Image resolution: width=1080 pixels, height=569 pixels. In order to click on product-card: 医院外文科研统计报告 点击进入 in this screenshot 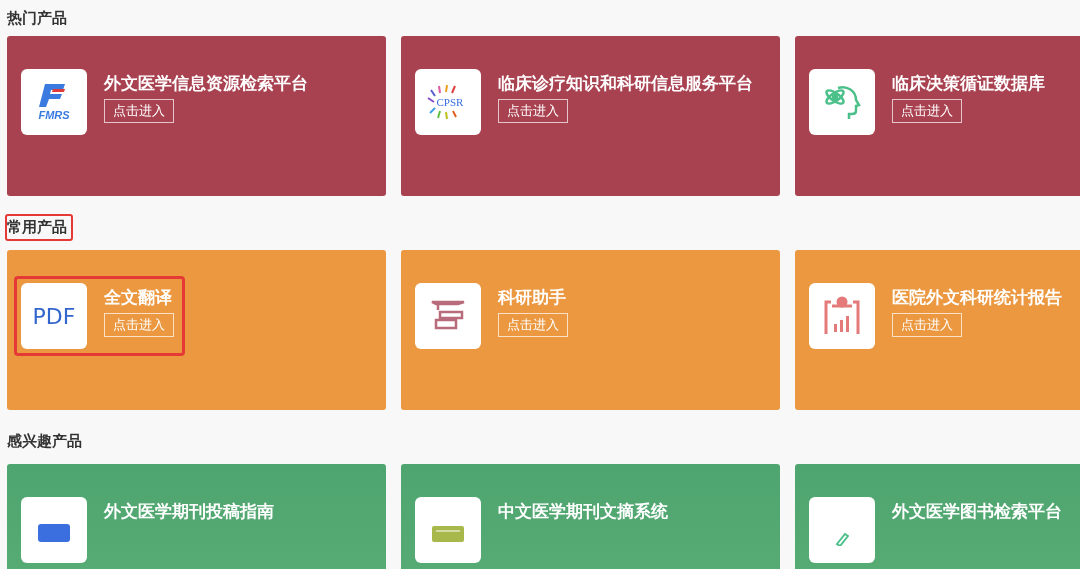, I will do `click(937, 330)`.